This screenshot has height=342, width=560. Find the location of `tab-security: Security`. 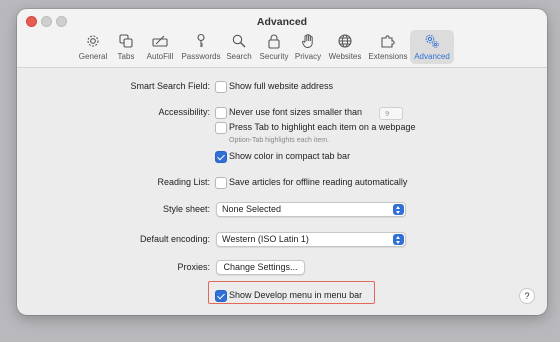

tab-security: Security is located at coordinates (274, 47).